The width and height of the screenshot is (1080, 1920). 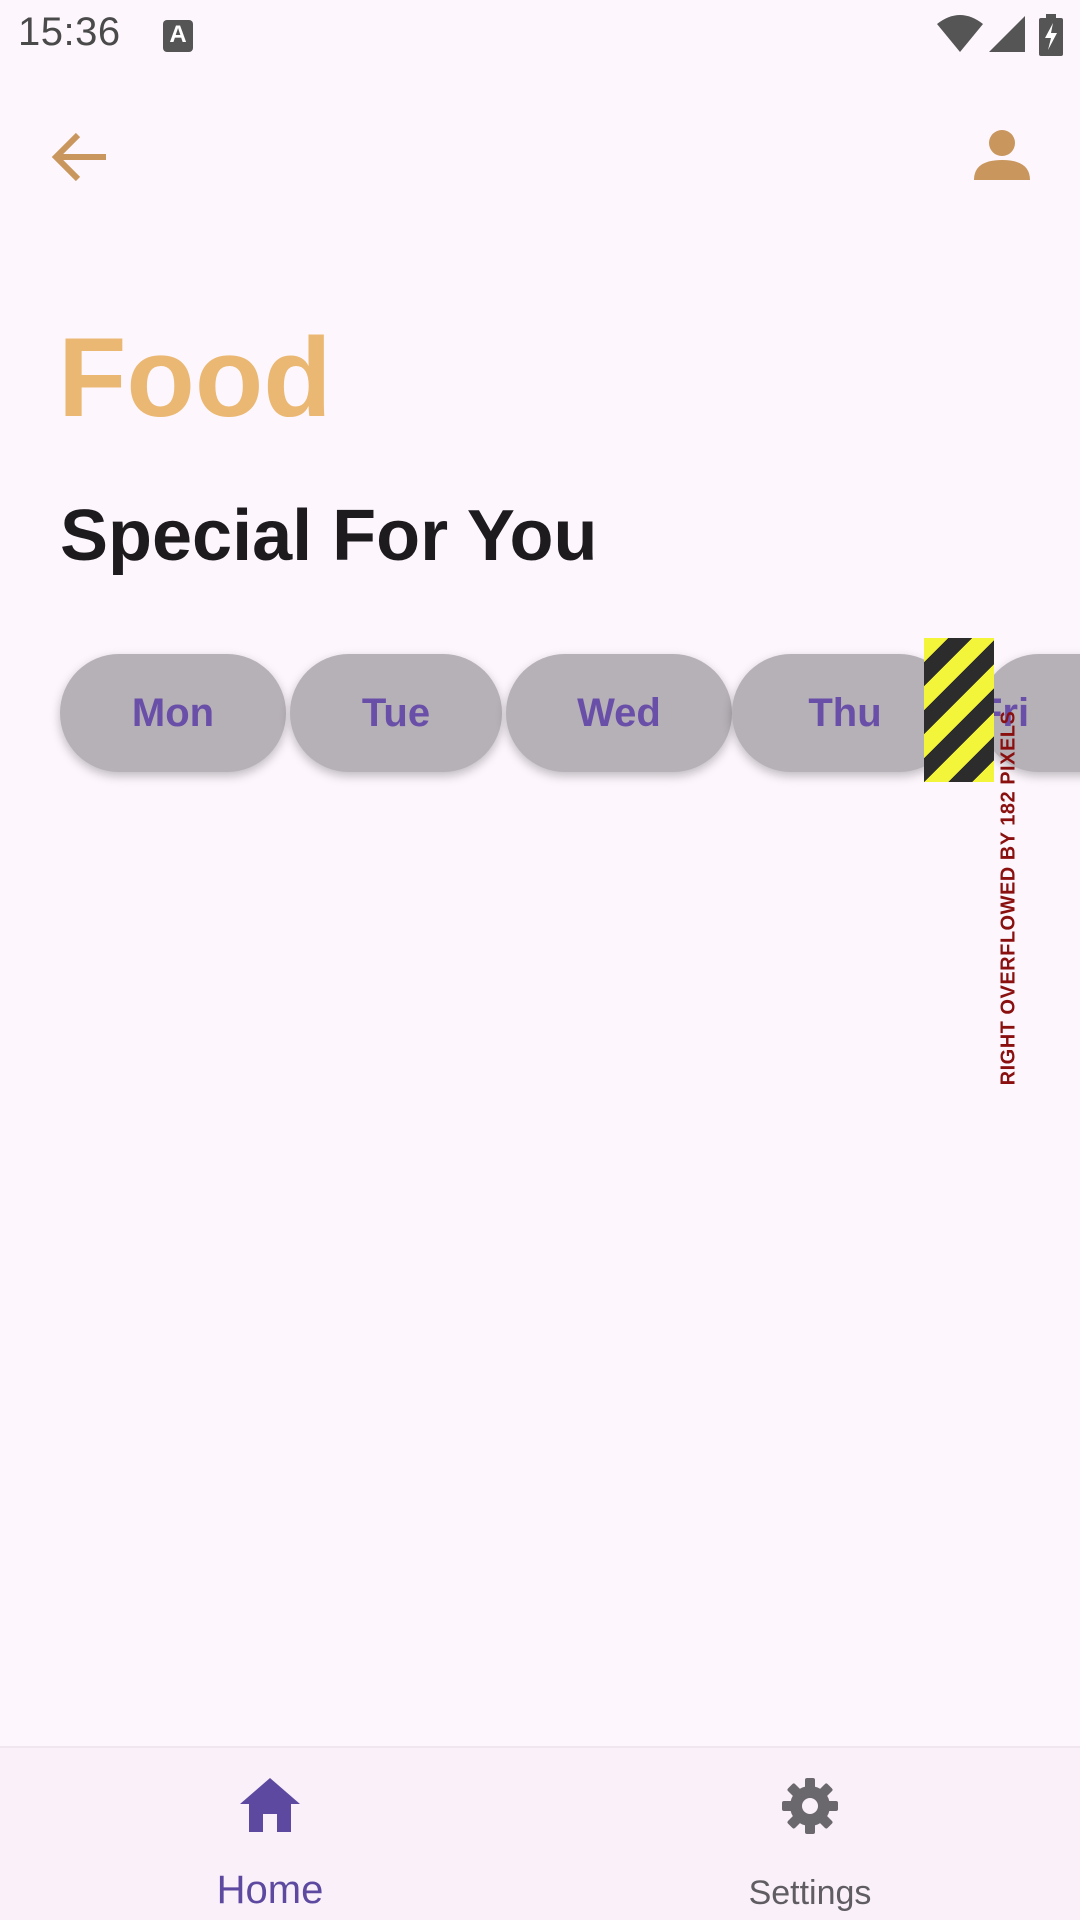 I want to click on day-chip-wed: Wed, so click(x=619, y=713).